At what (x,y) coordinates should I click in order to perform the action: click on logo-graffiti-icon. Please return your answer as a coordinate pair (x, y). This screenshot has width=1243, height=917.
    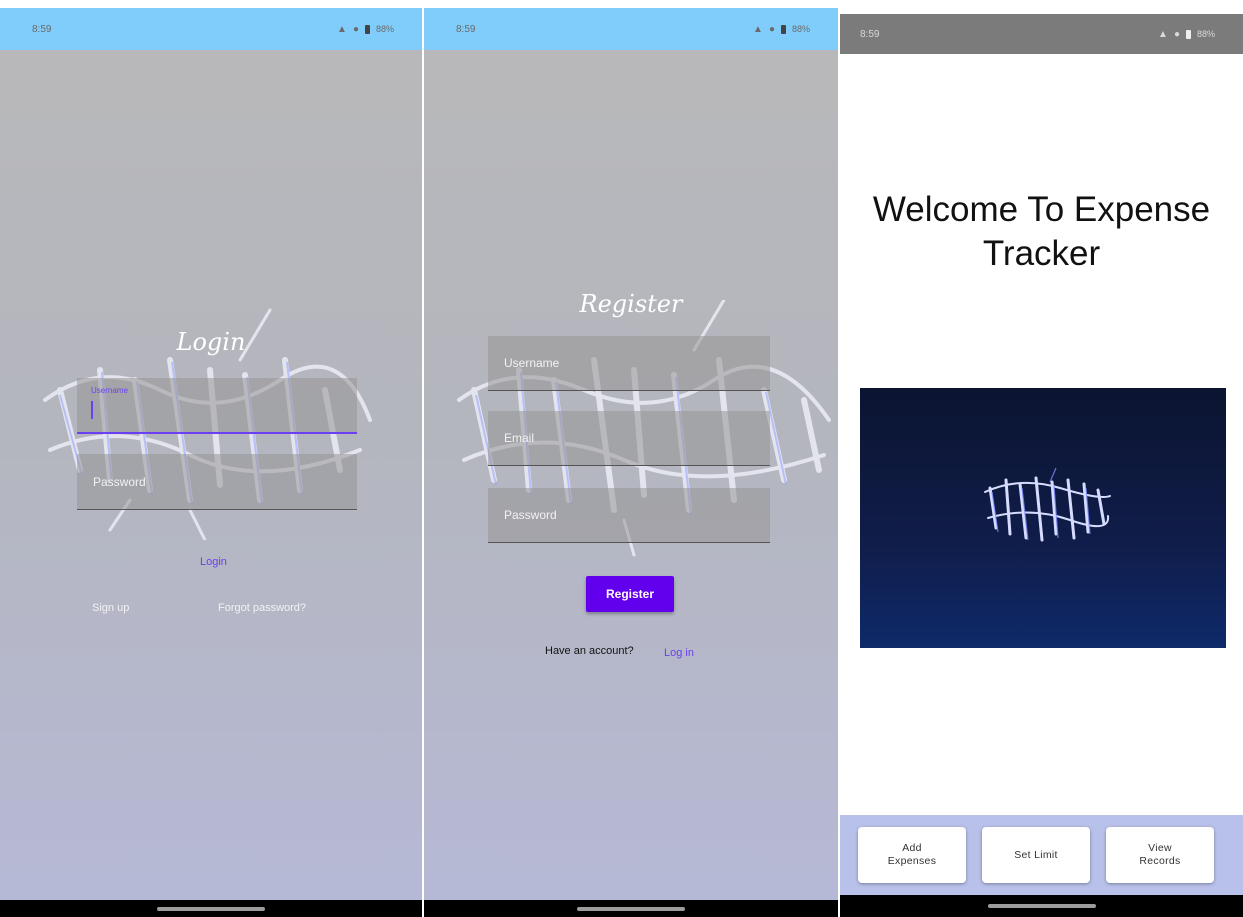
    Looking at the image, I should click on (1047, 504).